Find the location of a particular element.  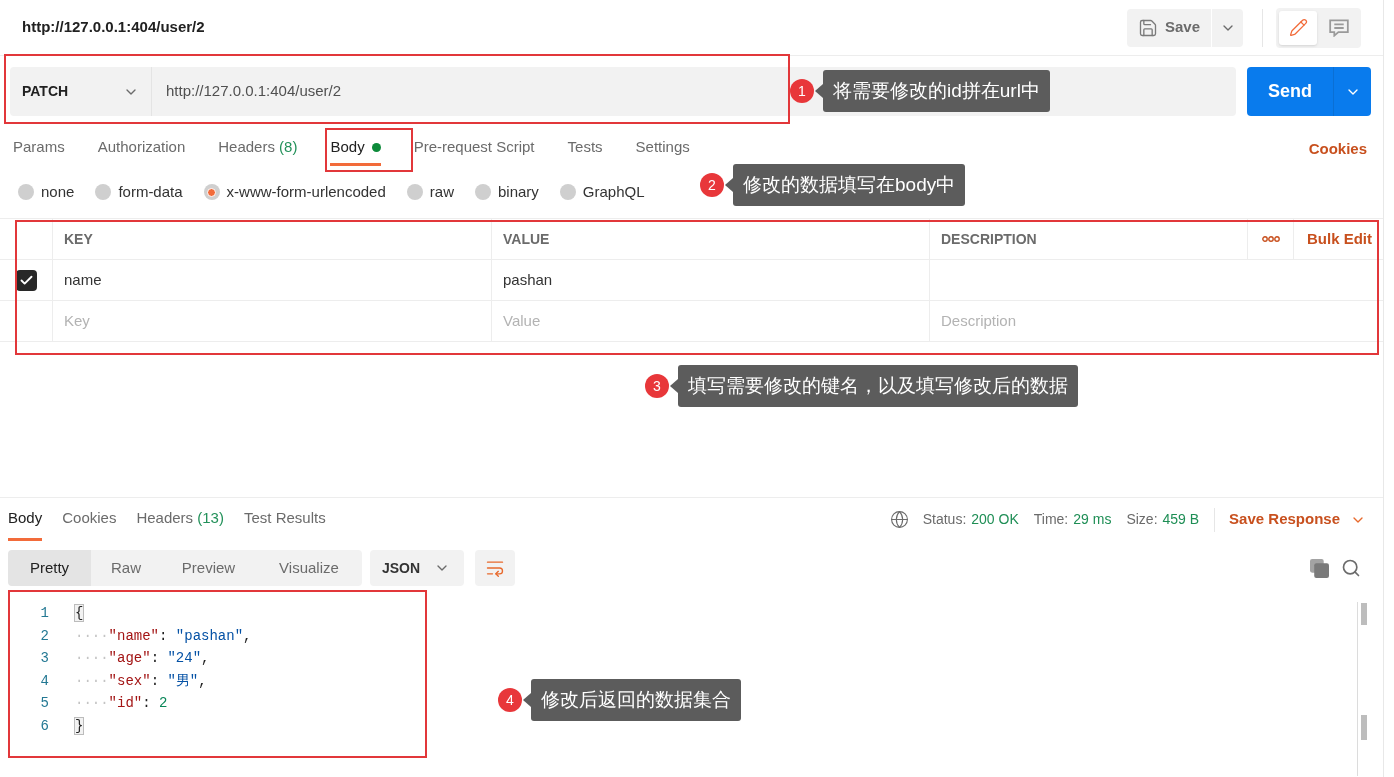

column-header: DESCRIPTION is located at coordinates (989, 239).